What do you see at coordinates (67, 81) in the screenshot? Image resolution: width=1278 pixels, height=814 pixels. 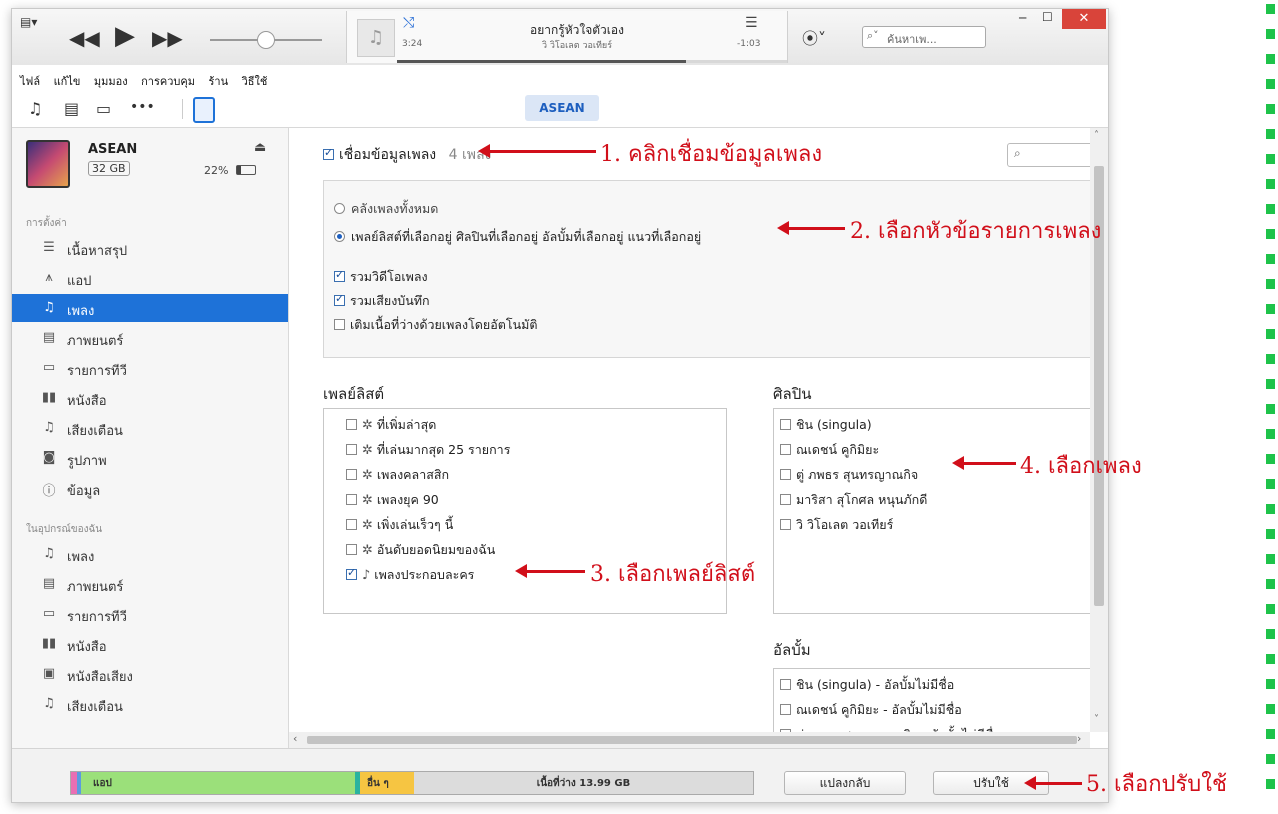 I see `menu-edit: แก้ไข` at bounding box center [67, 81].